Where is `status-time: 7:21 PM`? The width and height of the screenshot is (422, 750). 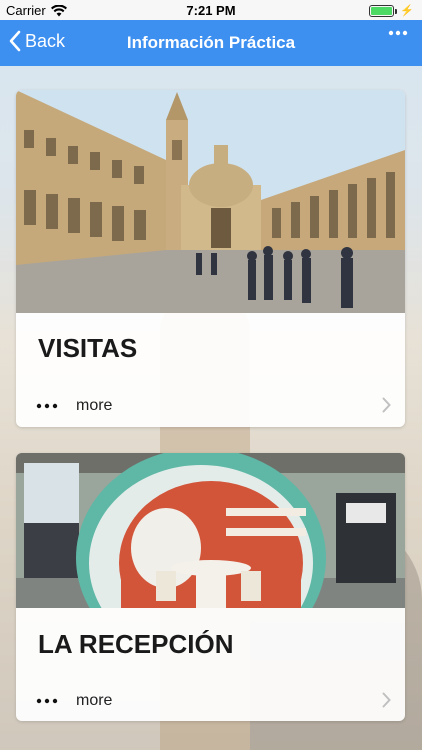
status-time: 7:21 PM is located at coordinates (211, 10).